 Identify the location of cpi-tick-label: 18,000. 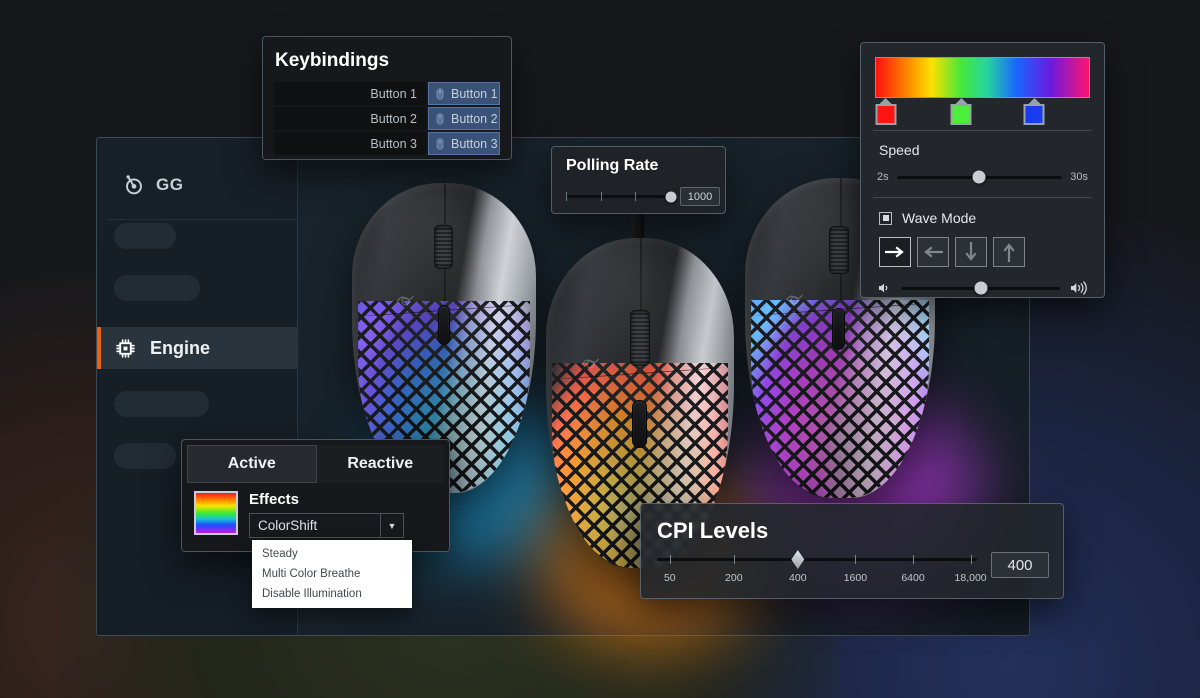
(970, 578).